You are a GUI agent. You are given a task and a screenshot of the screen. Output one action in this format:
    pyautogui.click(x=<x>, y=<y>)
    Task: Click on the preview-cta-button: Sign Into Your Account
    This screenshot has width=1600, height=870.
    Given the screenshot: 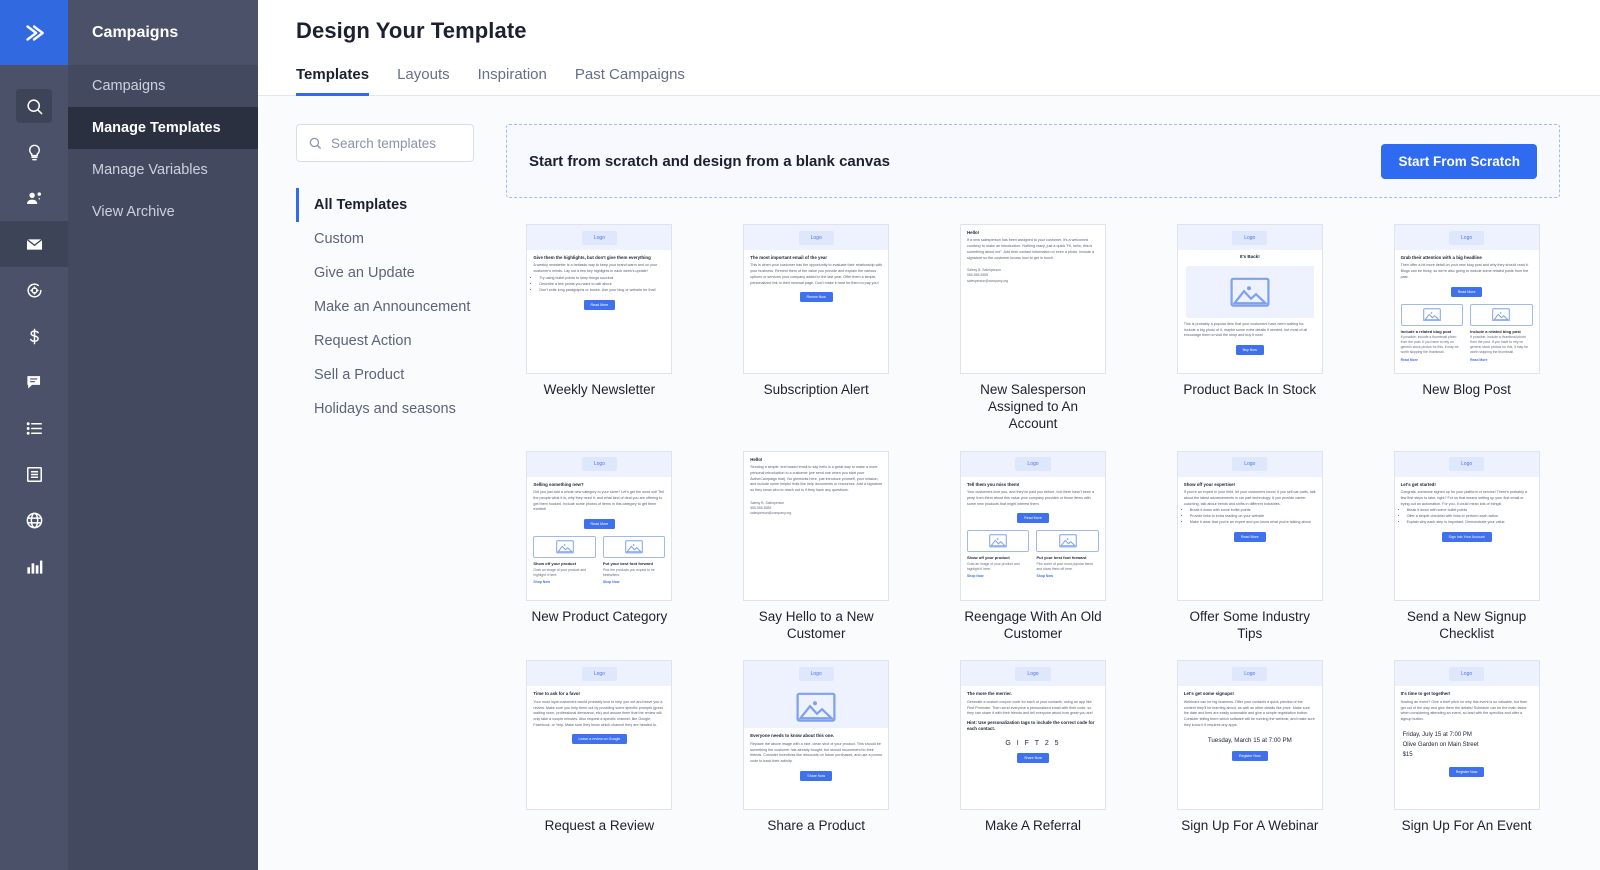 What is the action you would take?
    pyautogui.click(x=1466, y=537)
    